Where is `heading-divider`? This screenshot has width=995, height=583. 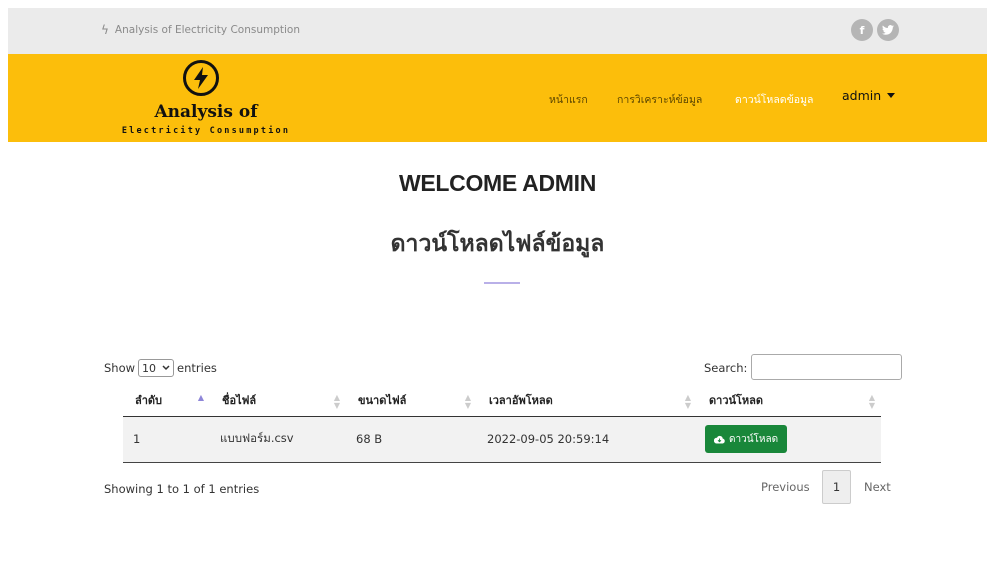 heading-divider is located at coordinates (502, 283).